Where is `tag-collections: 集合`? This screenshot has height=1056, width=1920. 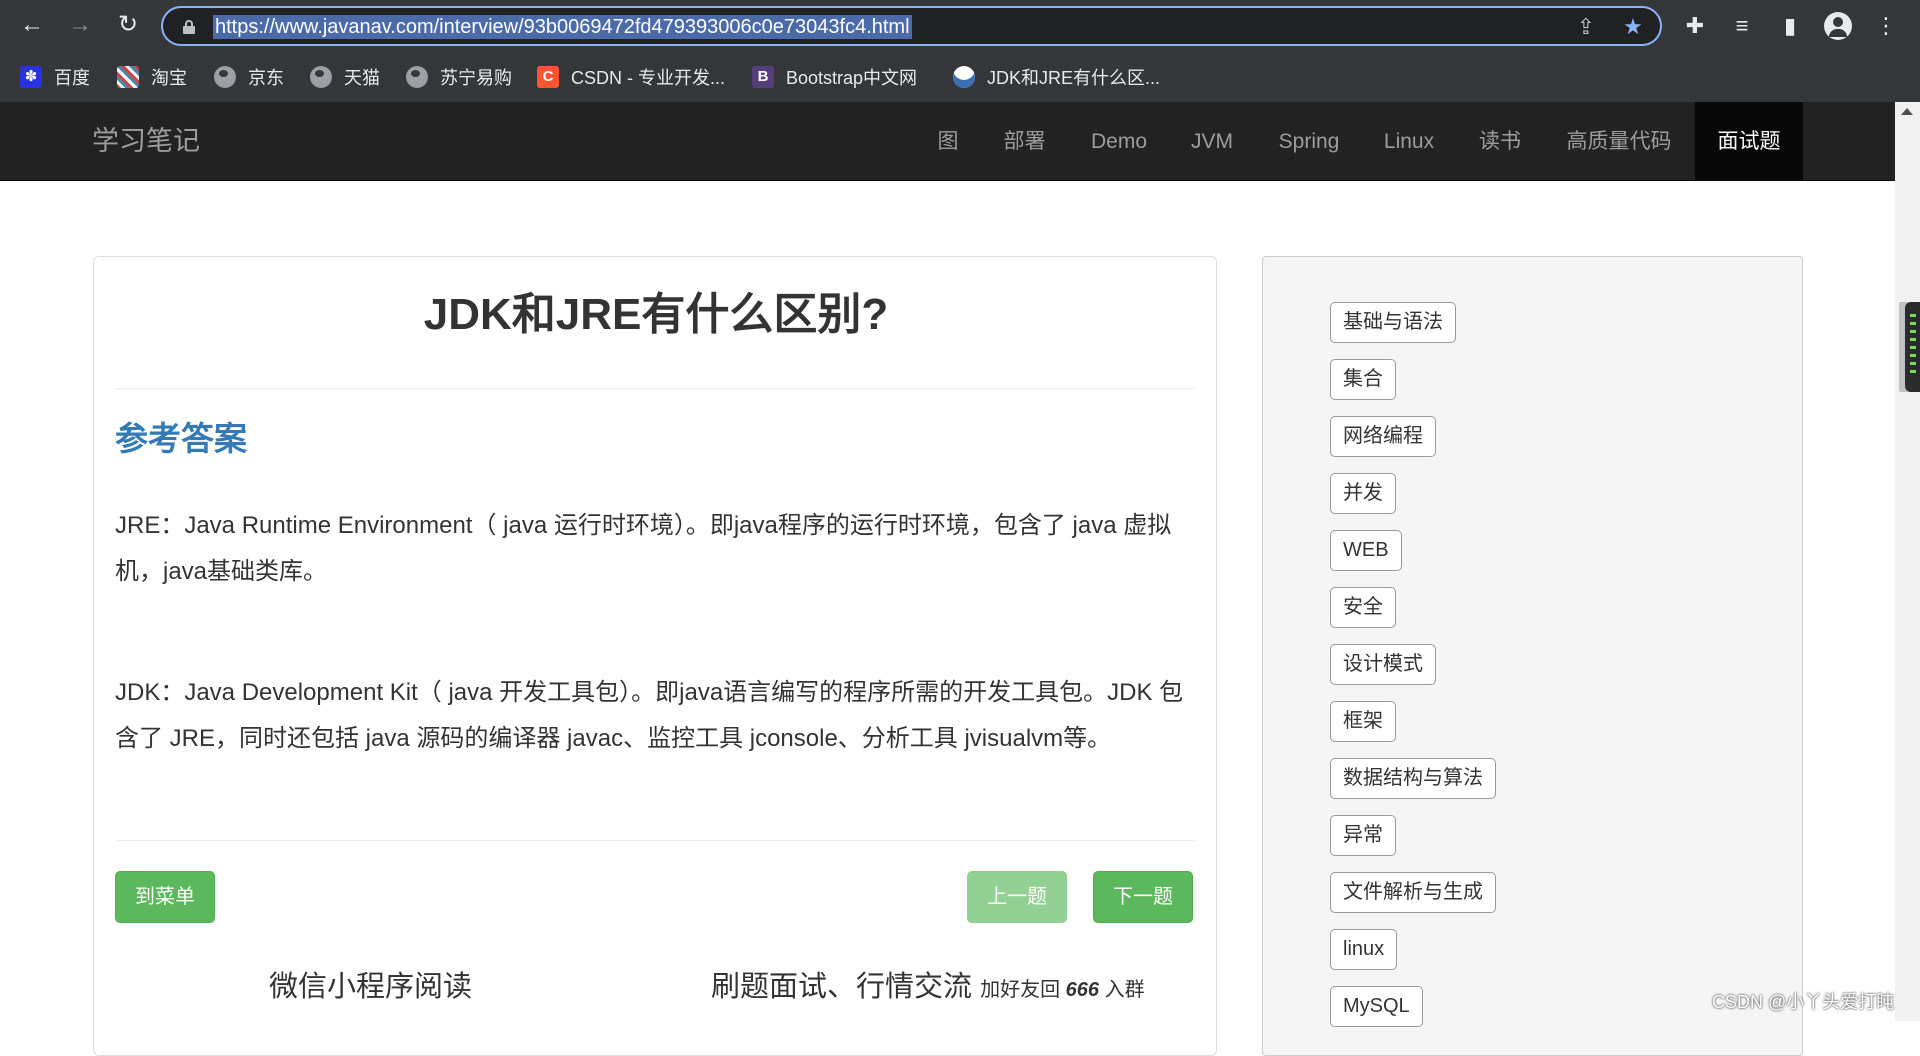 tag-collections: 集合 is located at coordinates (1363, 379).